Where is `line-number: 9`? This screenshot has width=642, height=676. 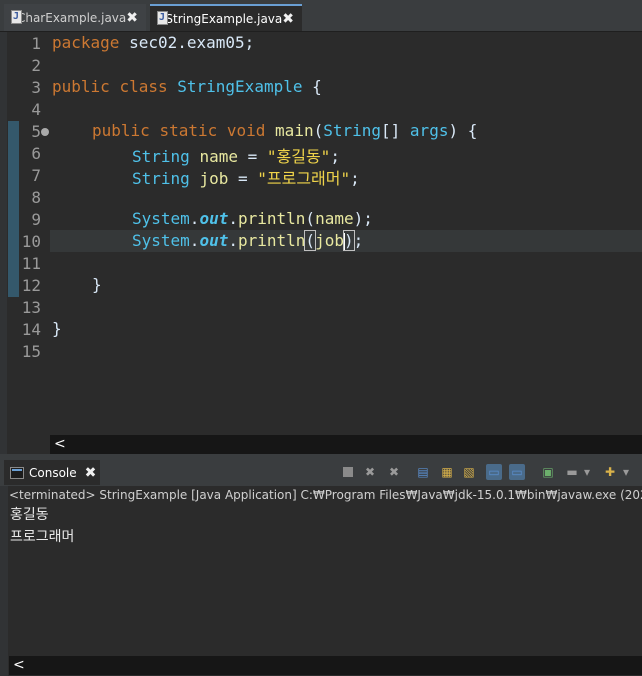
line-number: 9 is located at coordinates (36, 219).